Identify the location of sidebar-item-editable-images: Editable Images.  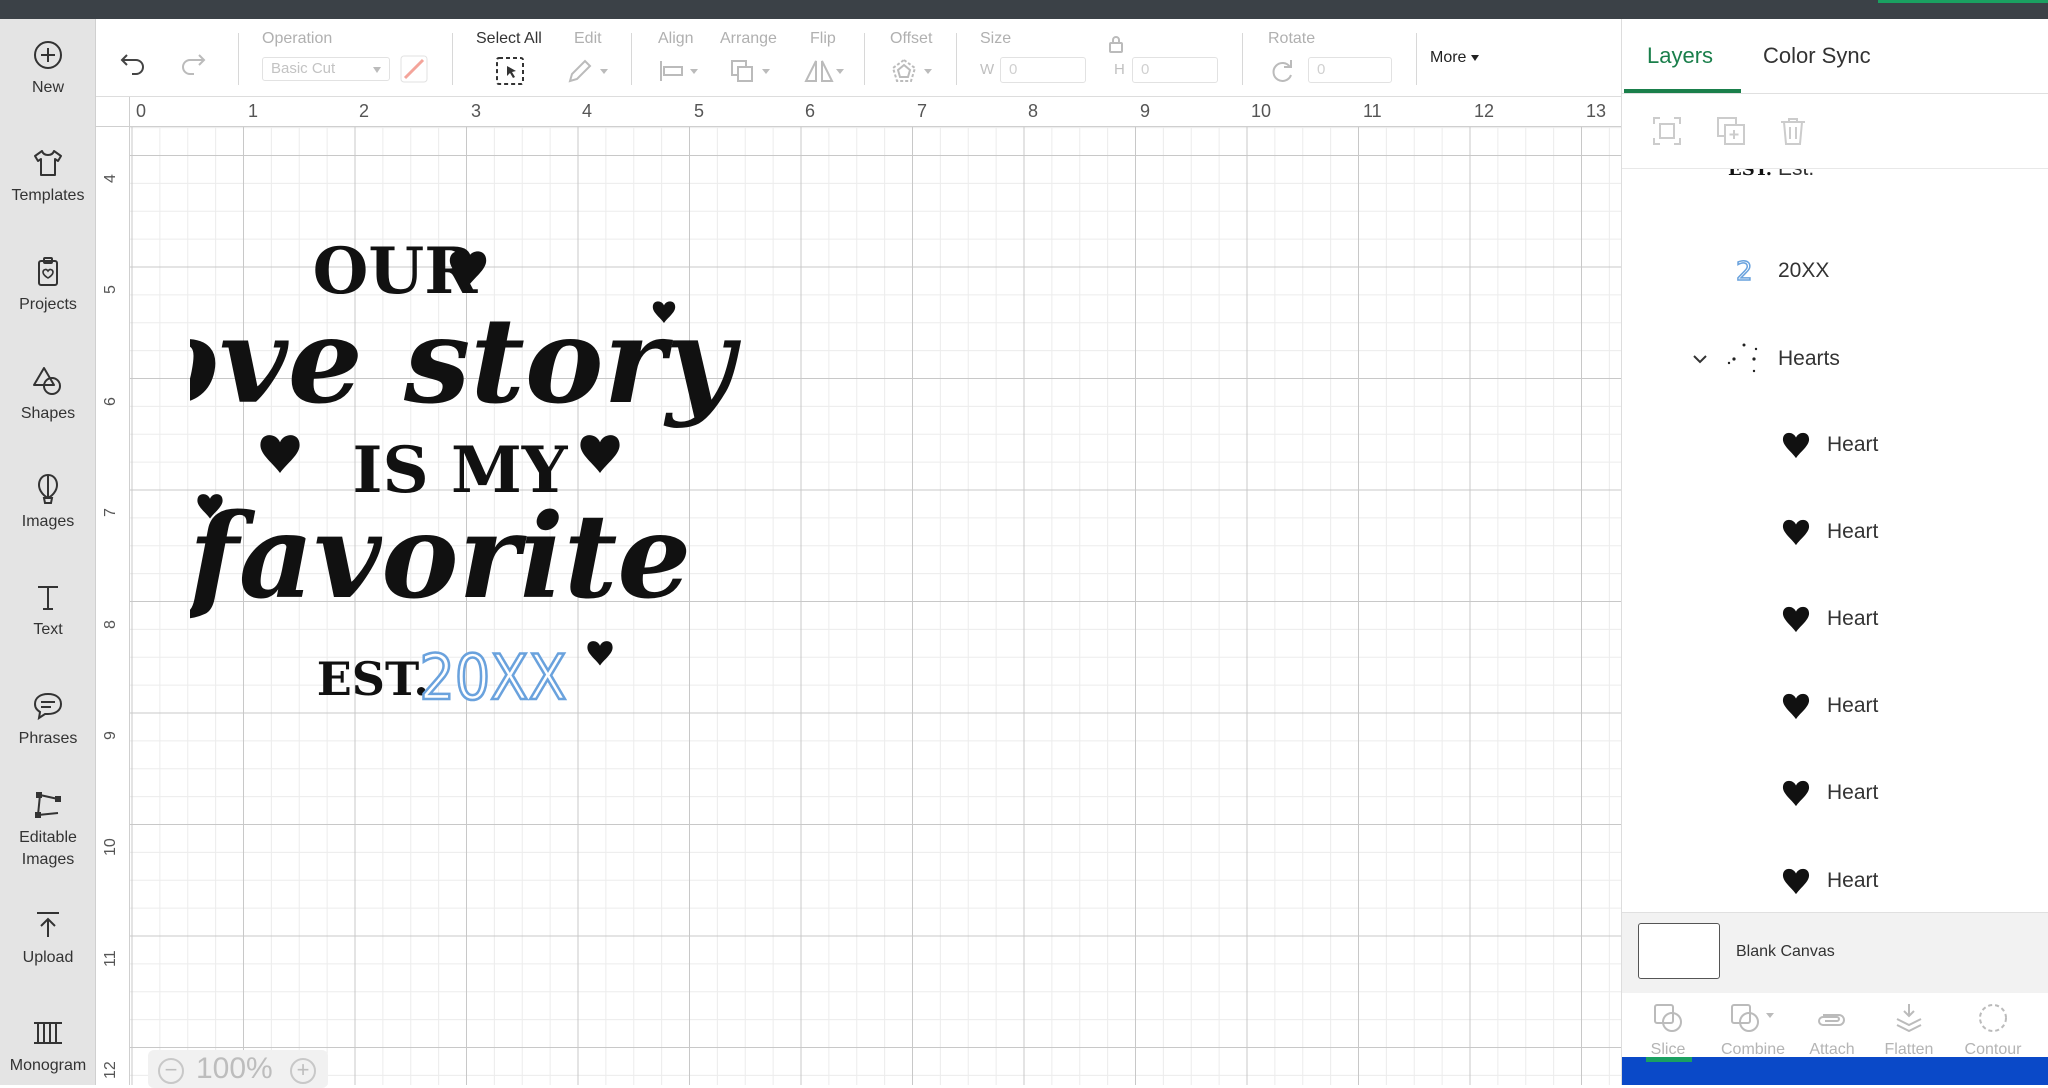
(48, 829).